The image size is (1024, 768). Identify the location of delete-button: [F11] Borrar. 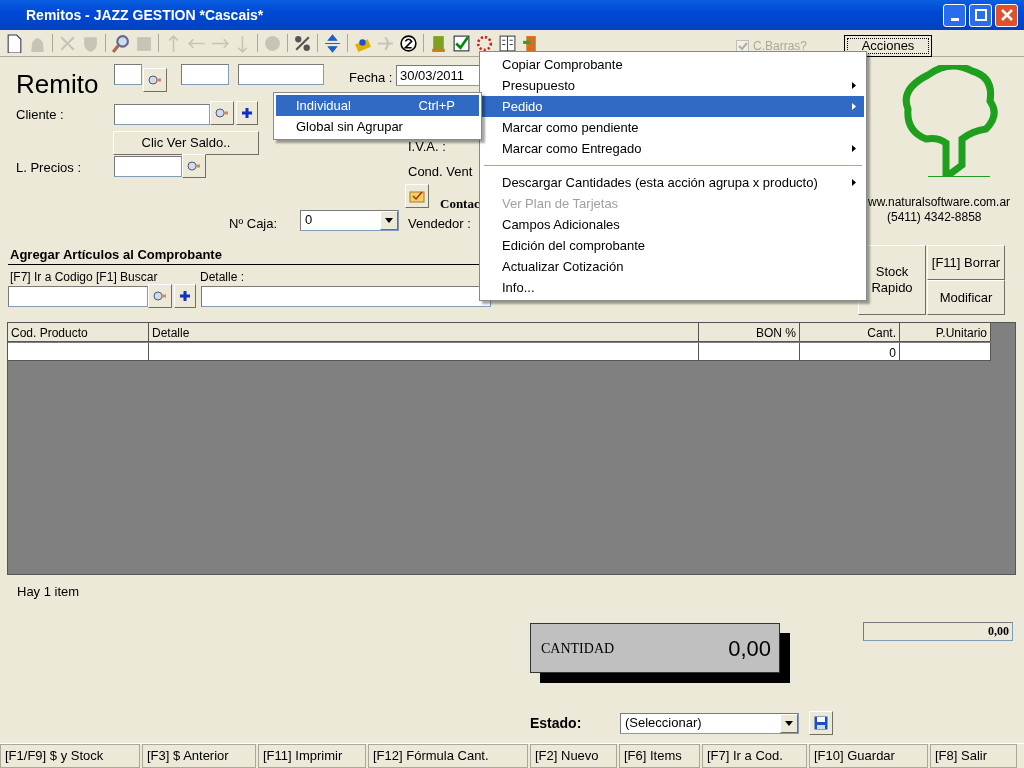
(966, 262).